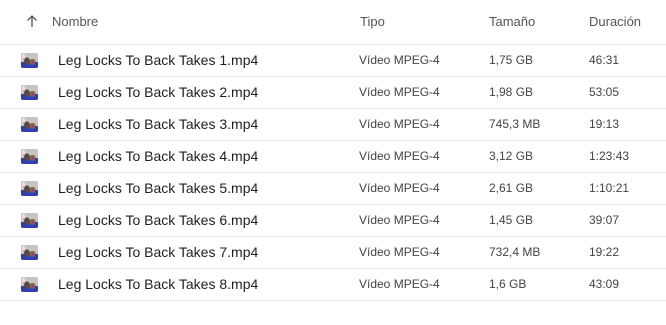  What do you see at coordinates (158, 156) in the screenshot?
I see `file-name: Leg Locks To Back Takes 4.mp4` at bounding box center [158, 156].